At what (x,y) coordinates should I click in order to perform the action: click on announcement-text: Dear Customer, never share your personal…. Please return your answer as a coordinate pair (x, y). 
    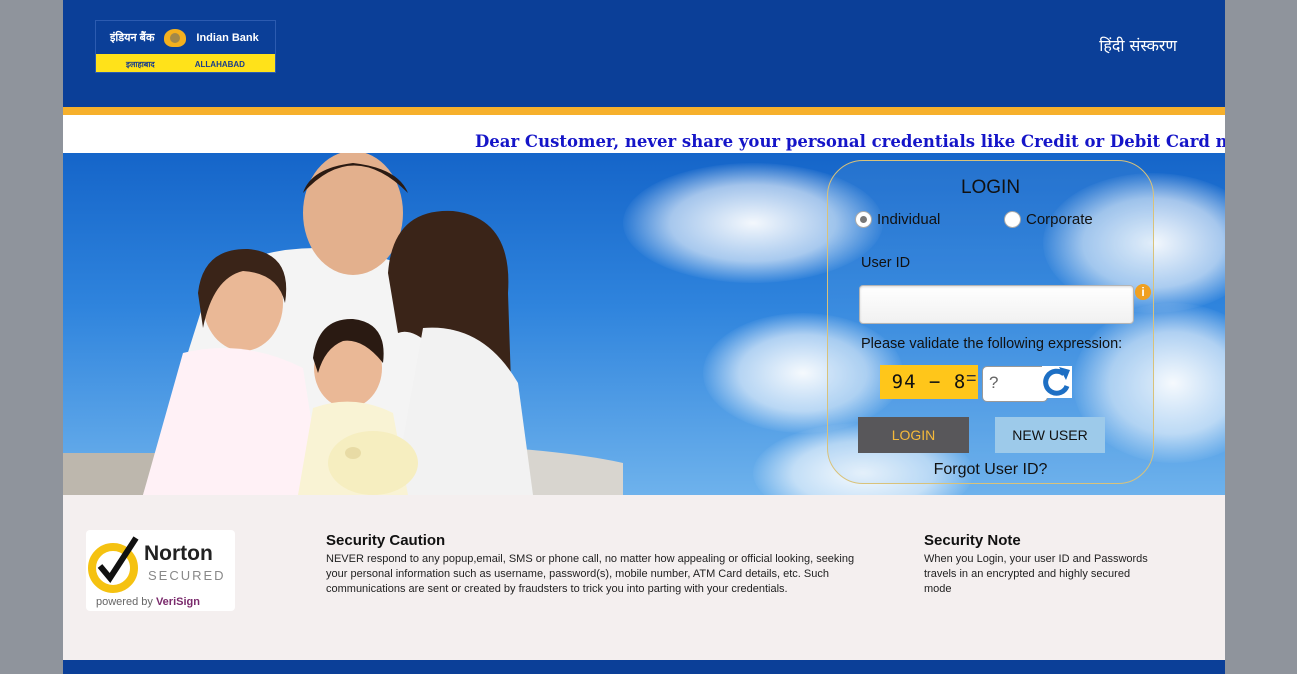
    Looking at the image, I should click on (850, 141).